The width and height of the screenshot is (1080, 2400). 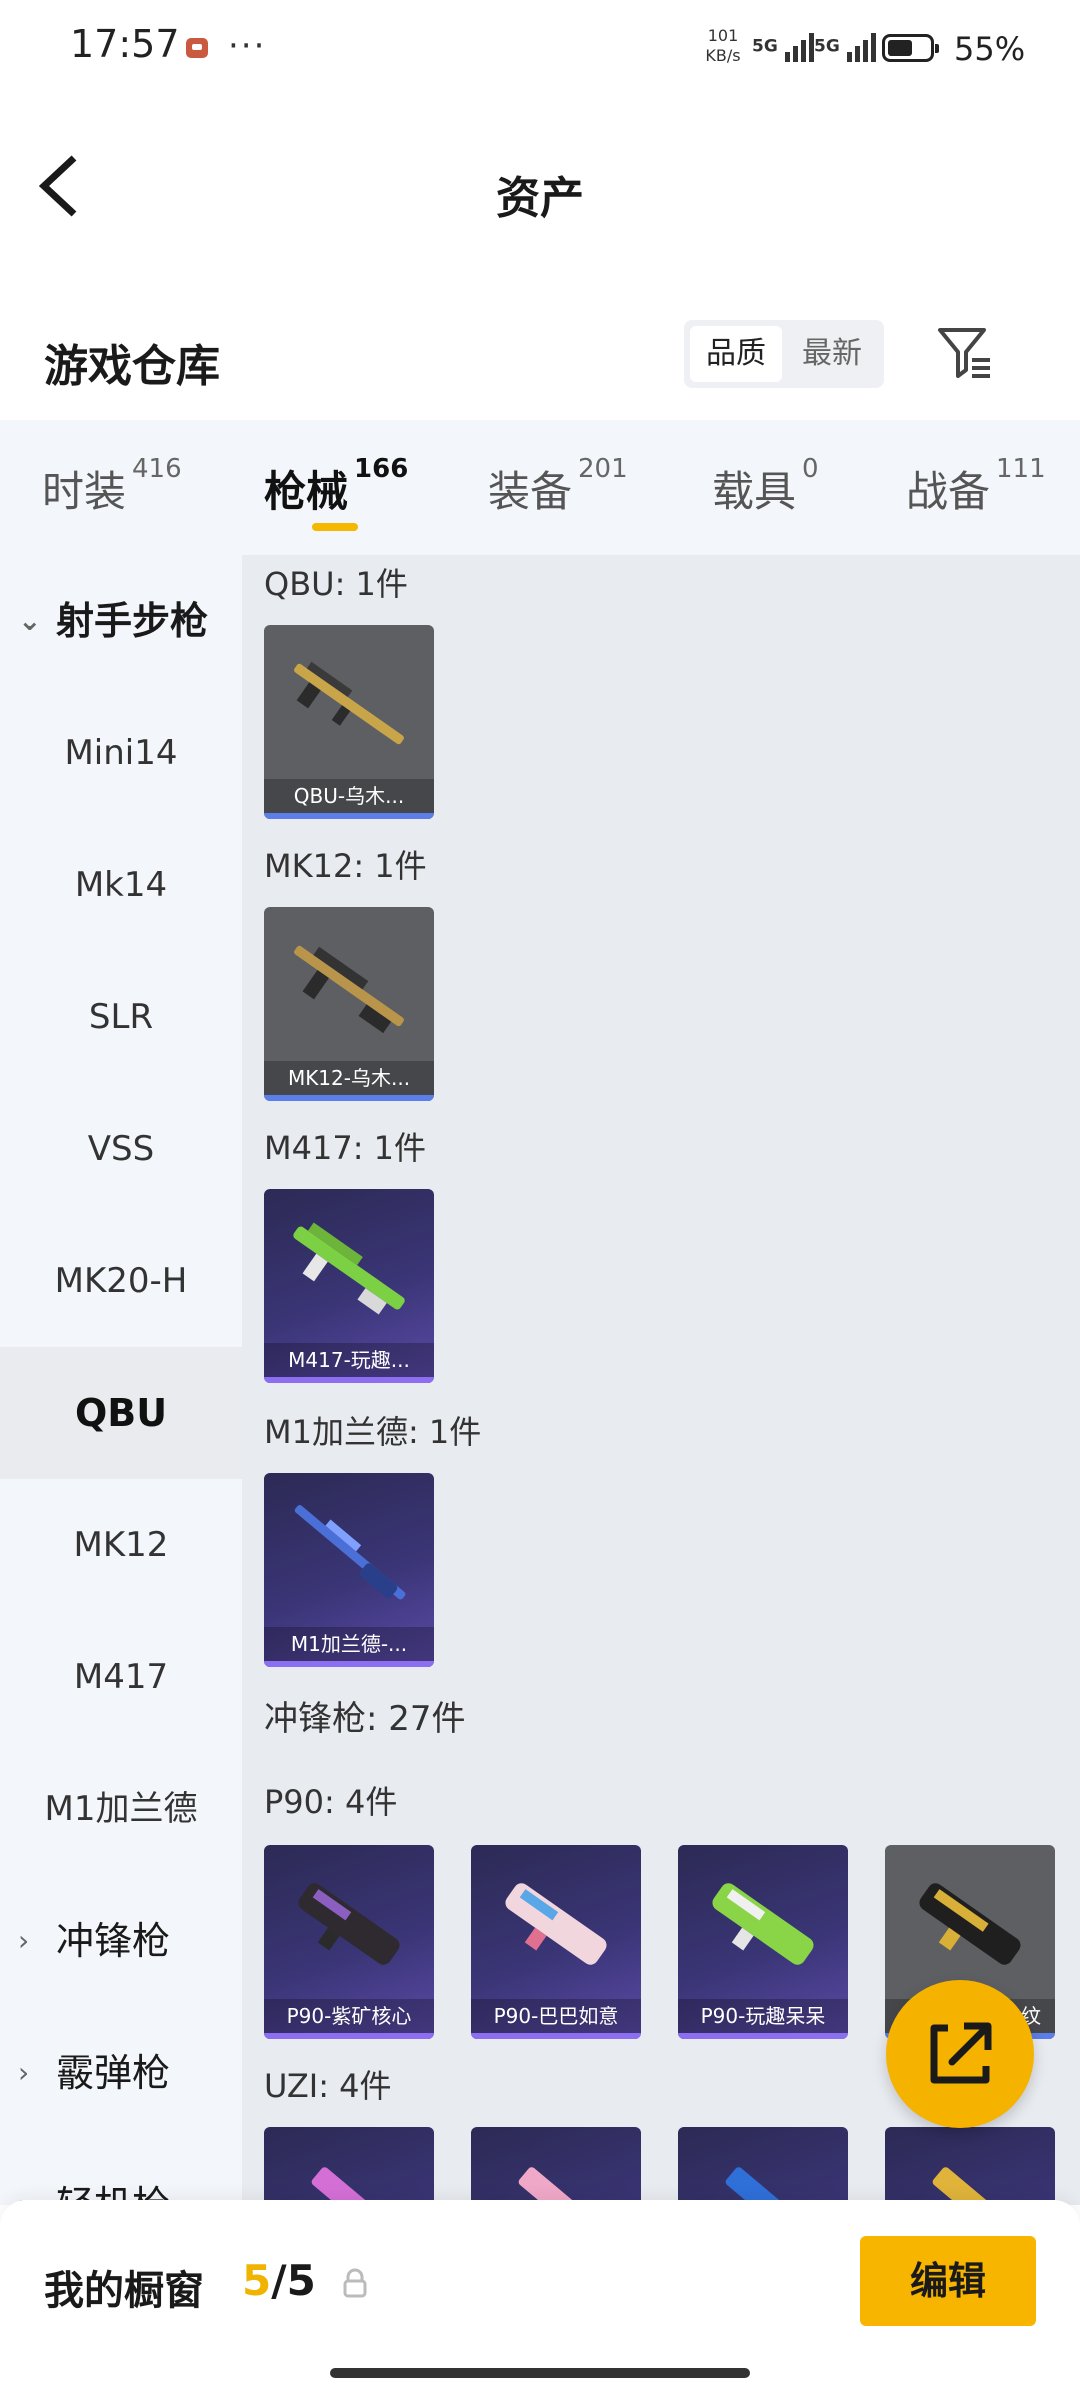 What do you see at coordinates (754, 491) in the screenshot?
I see `tab-label: 载具` at bounding box center [754, 491].